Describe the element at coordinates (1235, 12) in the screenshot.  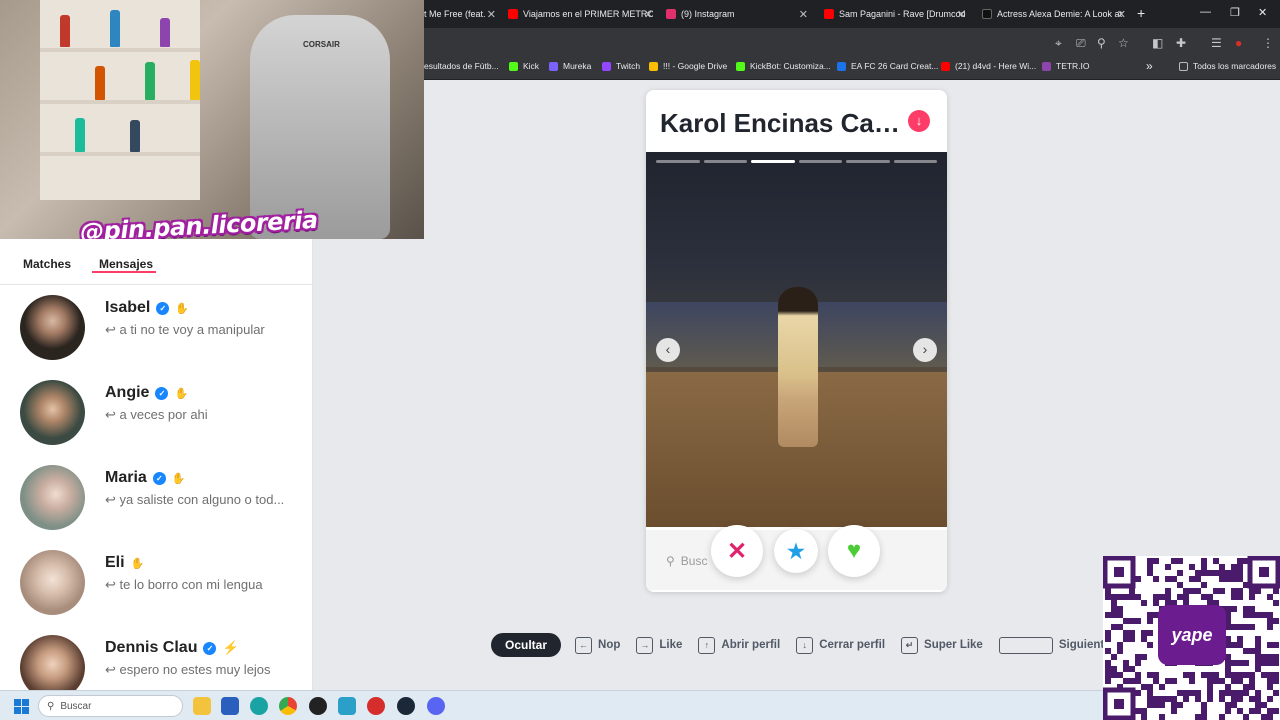
I see `restore-icon: ❐` at that location.